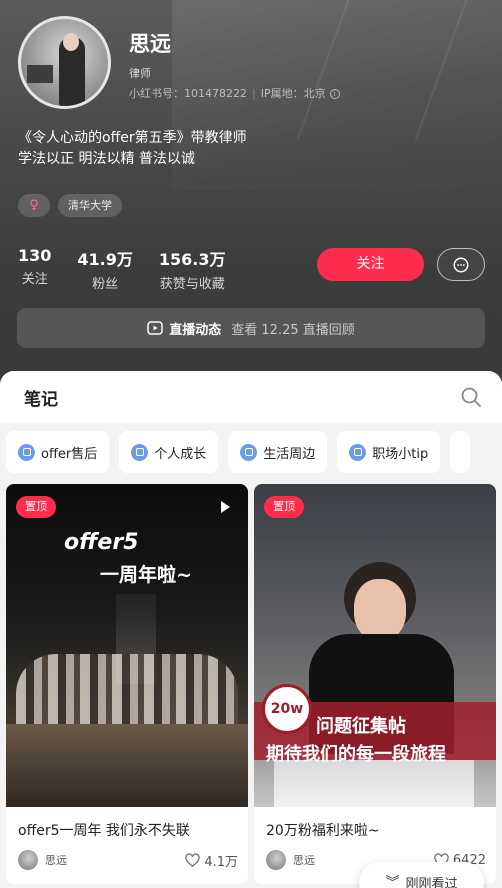 The height and width of the screenshot is (888, 502). I want to click on stat-likes-collects: 156.3万 获赞与收藏, so click(192, 269).